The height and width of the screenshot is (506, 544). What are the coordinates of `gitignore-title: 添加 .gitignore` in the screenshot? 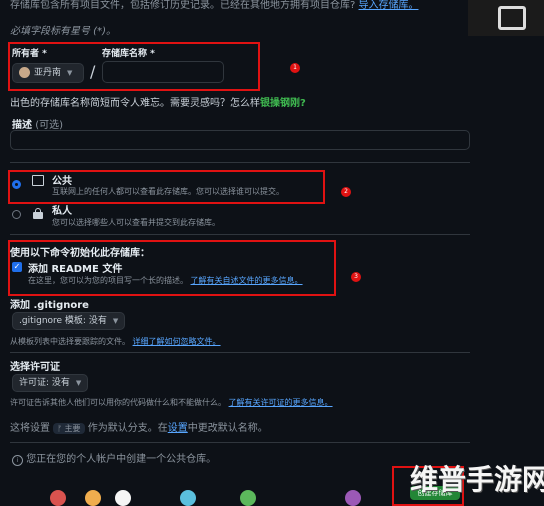 It's located at (49, 305).